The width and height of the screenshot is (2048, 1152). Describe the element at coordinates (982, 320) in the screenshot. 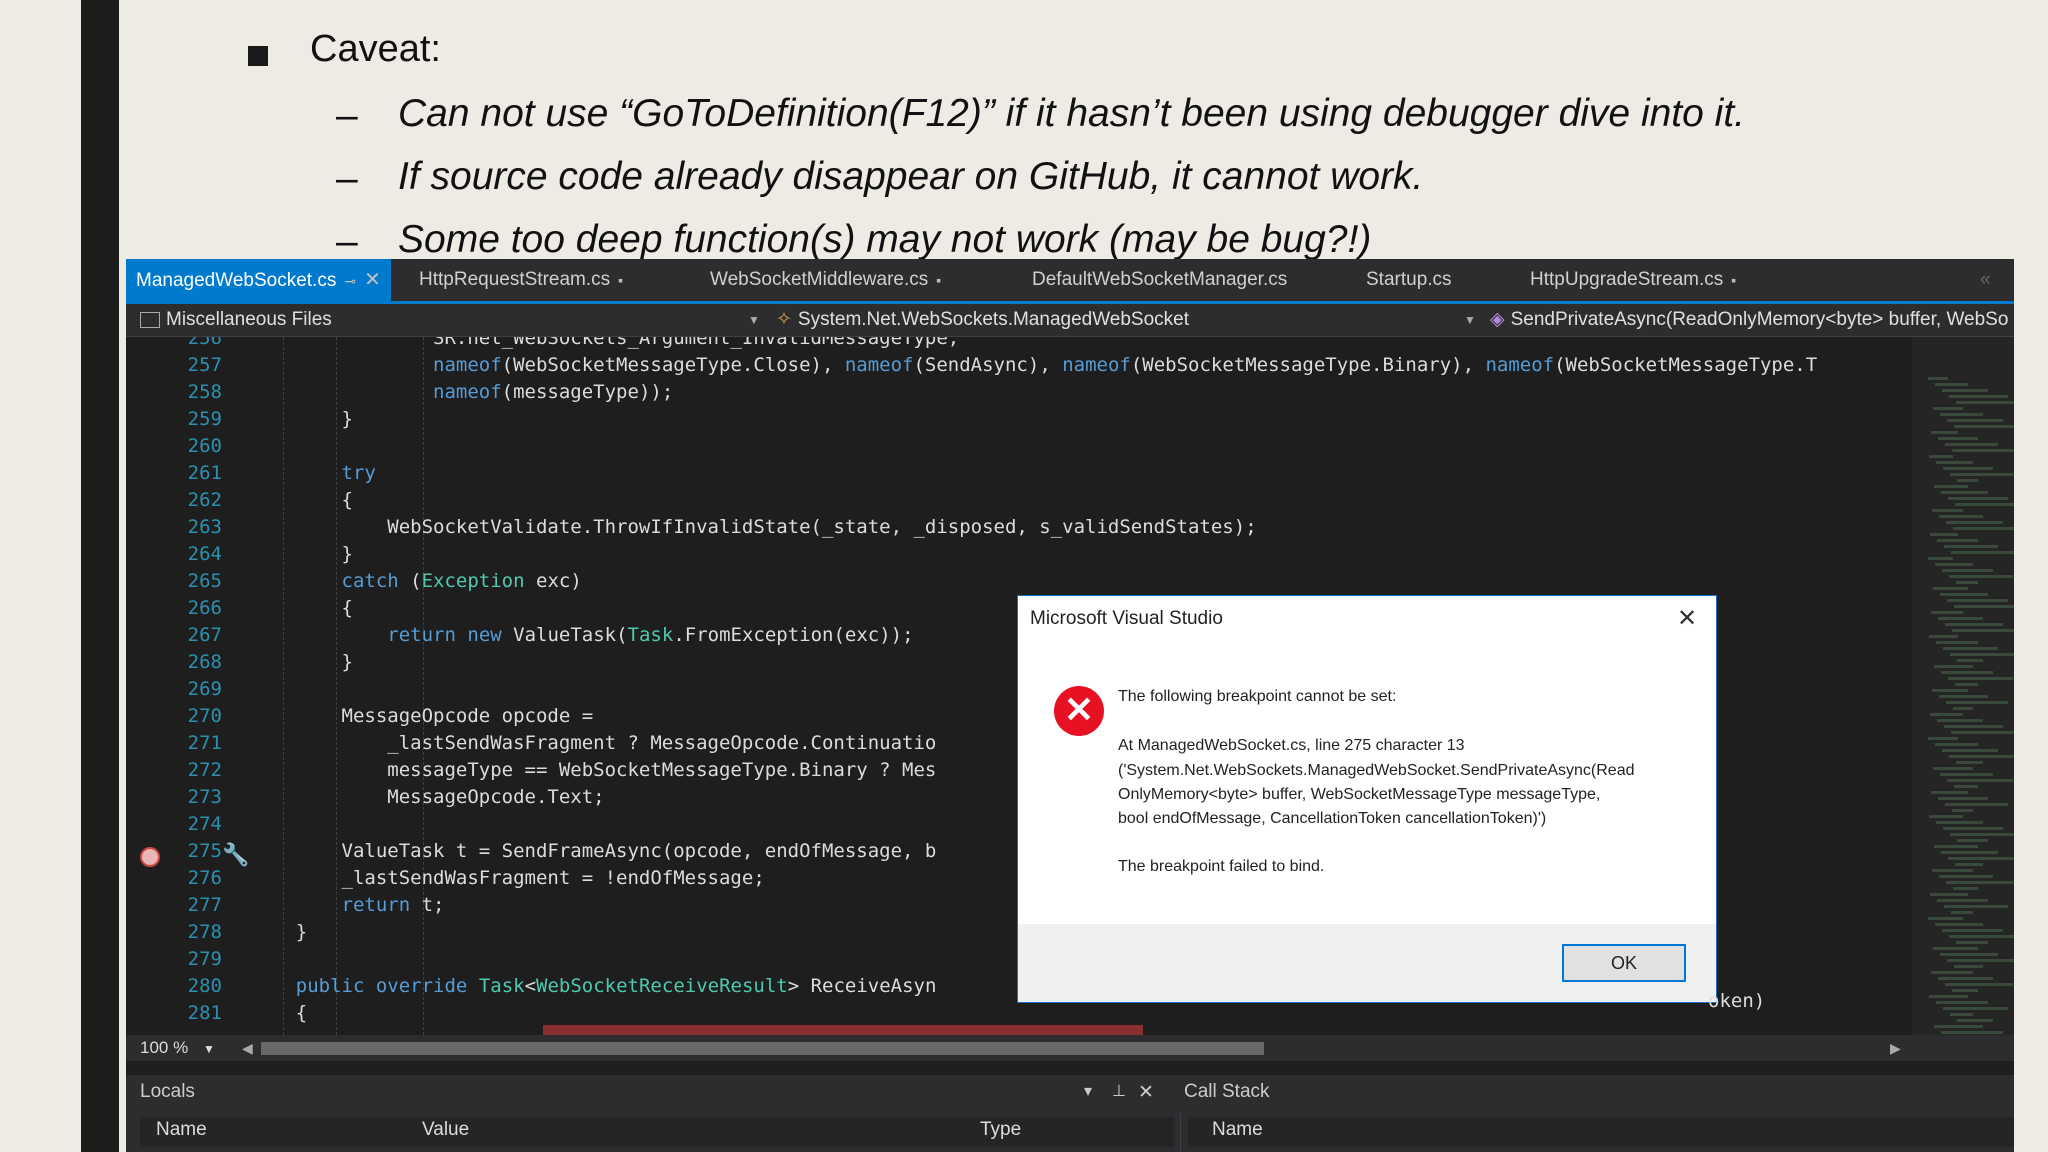

I see `type-dropdown: ✧ System.Net.WebSockets.ManagedWebSocket` at that location.